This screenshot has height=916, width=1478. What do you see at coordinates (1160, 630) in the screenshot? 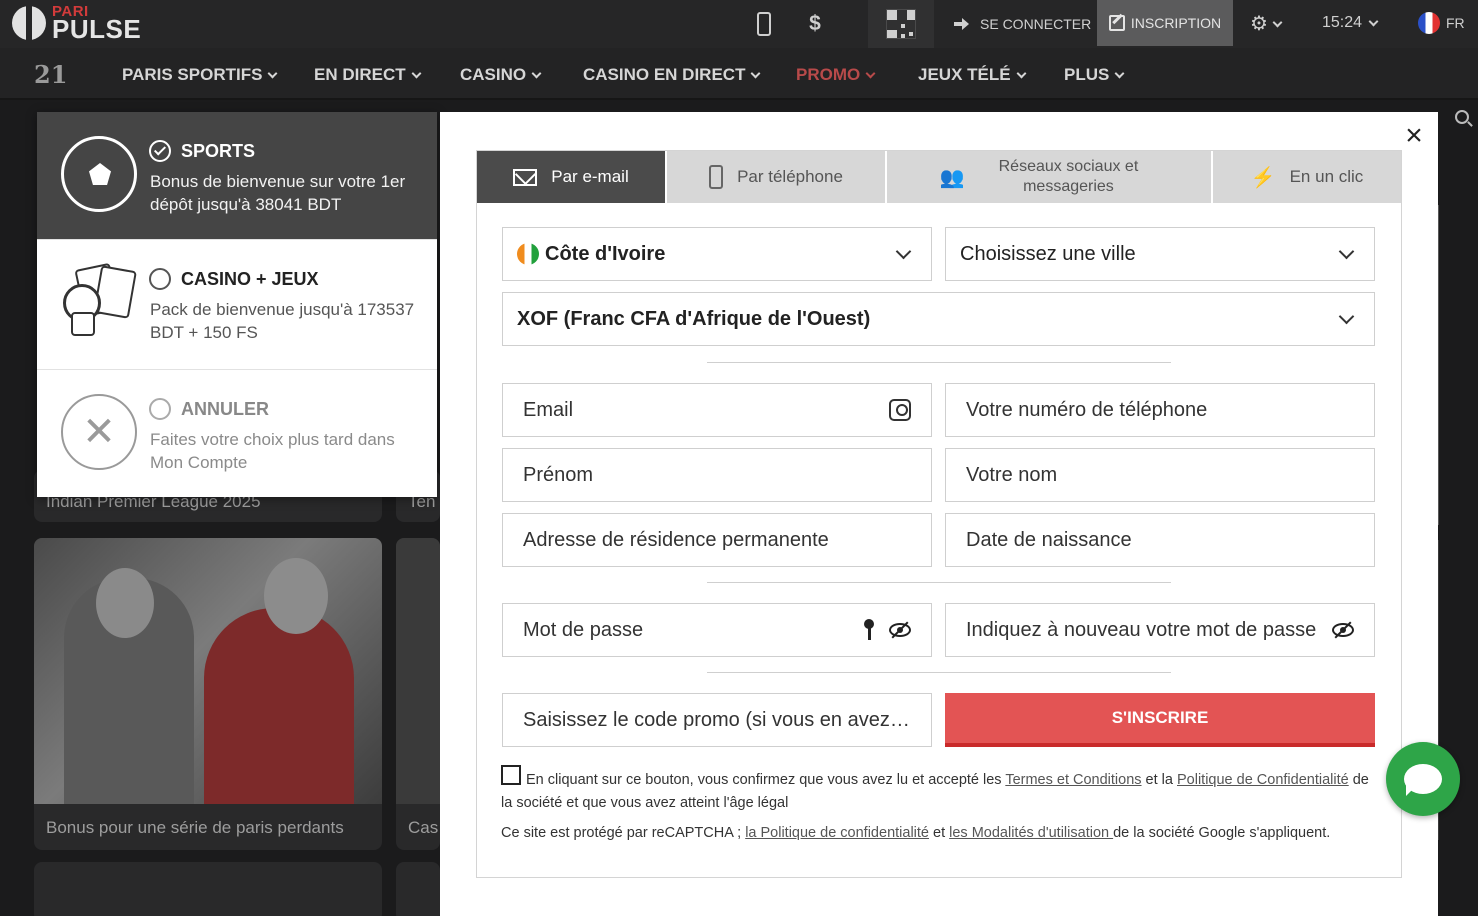
I see `password-repeat-field: Indiquez à nouveau votre mot de passe` at bounding box center [1160, 630].